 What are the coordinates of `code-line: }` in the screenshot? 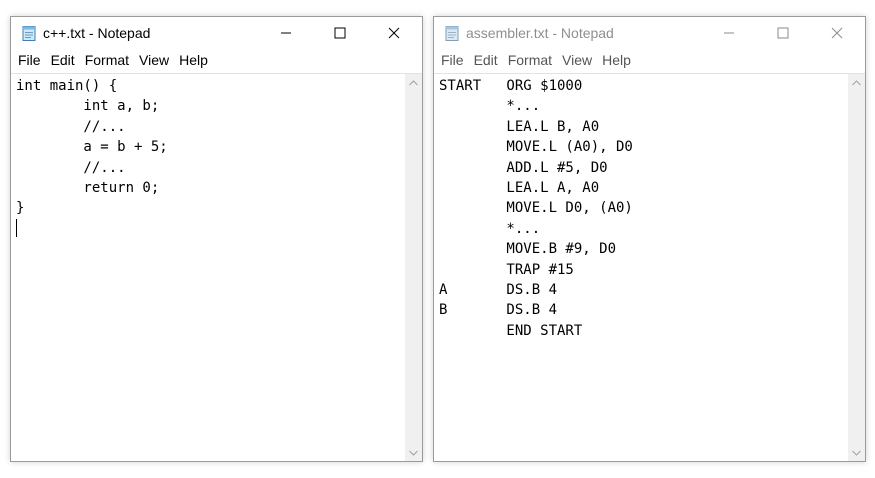 It's located at (20, 208).